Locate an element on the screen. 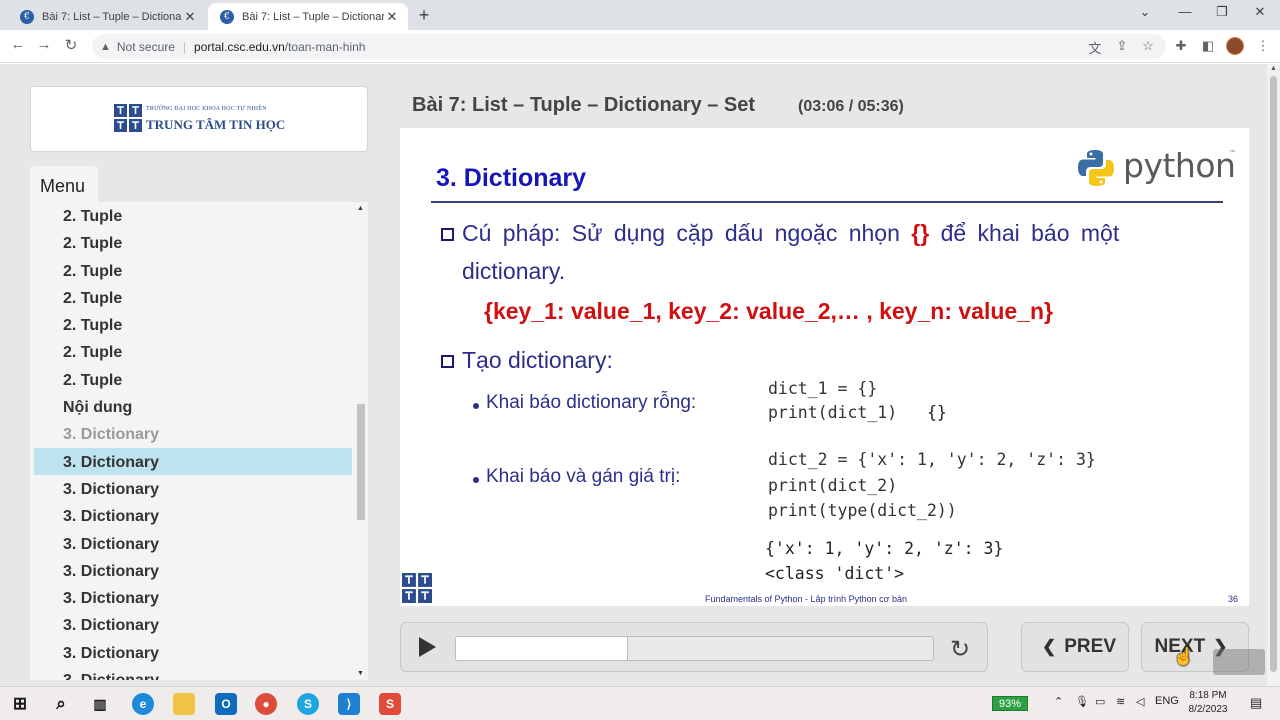 This screenshot has height=720, width=1280. new-tab-button: + is located at coordinates (424, 15).